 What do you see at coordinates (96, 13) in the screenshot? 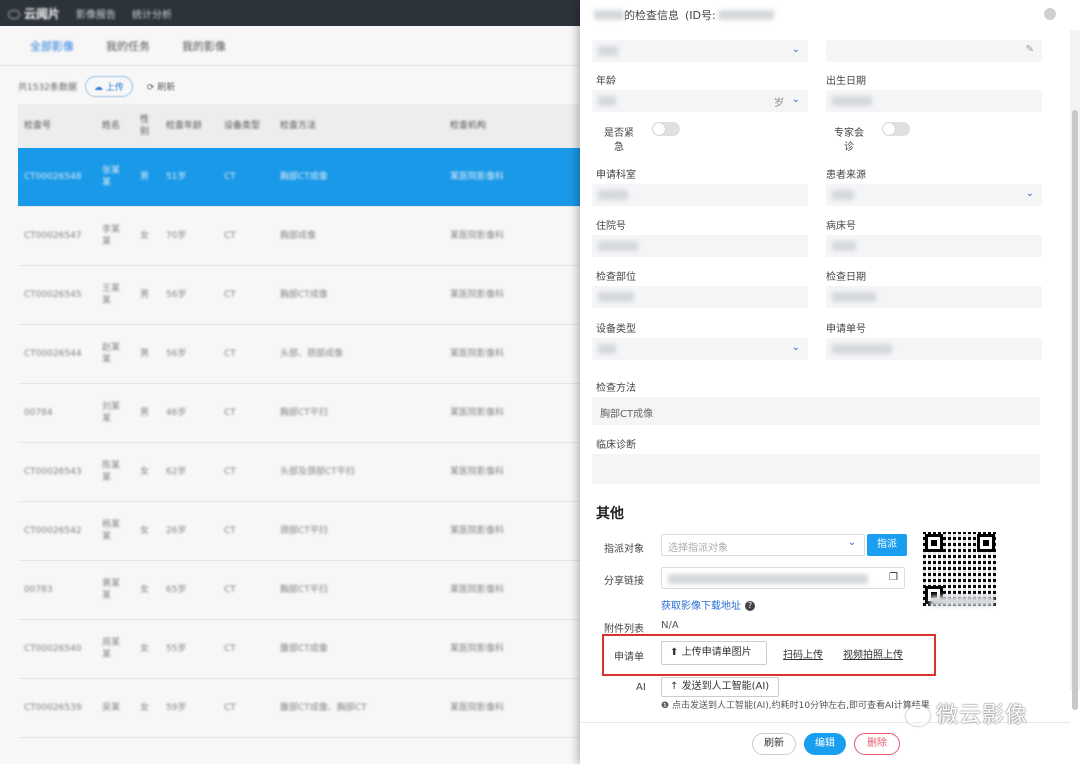
I see `nav-report: 影像报告` at bounding box center [96, 13].